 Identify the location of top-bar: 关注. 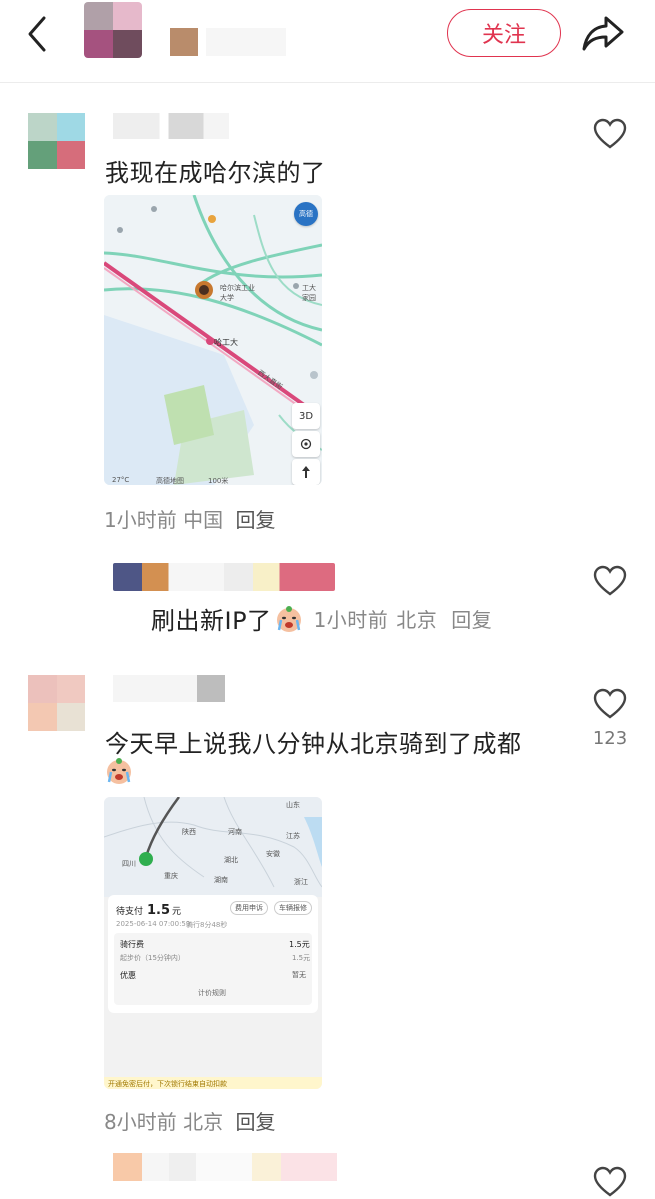
(327, 41).